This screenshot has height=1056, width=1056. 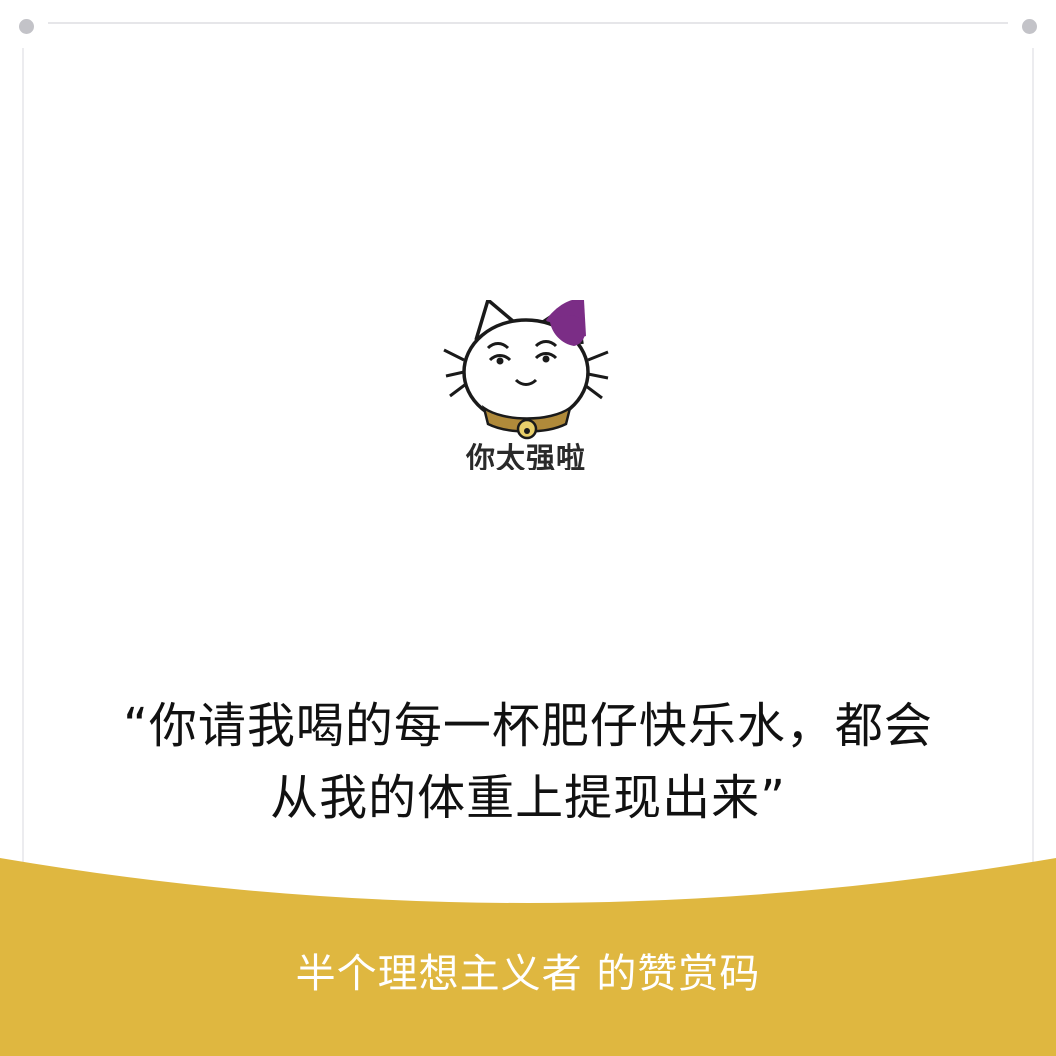 I want to click on card-right-border, so click(x=1033, y=468).